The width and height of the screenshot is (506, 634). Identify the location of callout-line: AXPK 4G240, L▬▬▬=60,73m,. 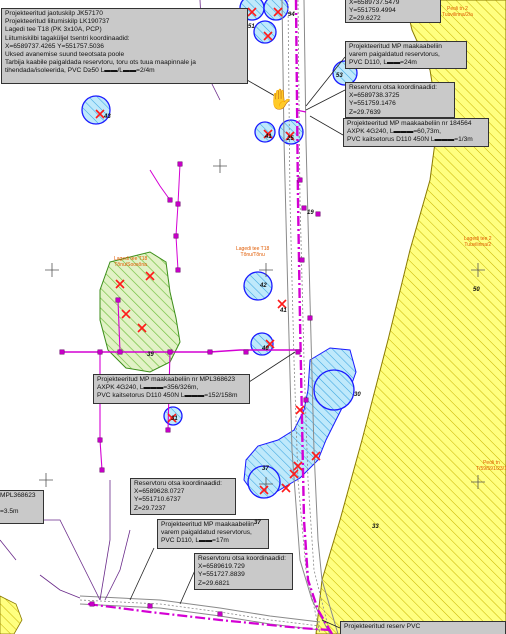
(394, 132).